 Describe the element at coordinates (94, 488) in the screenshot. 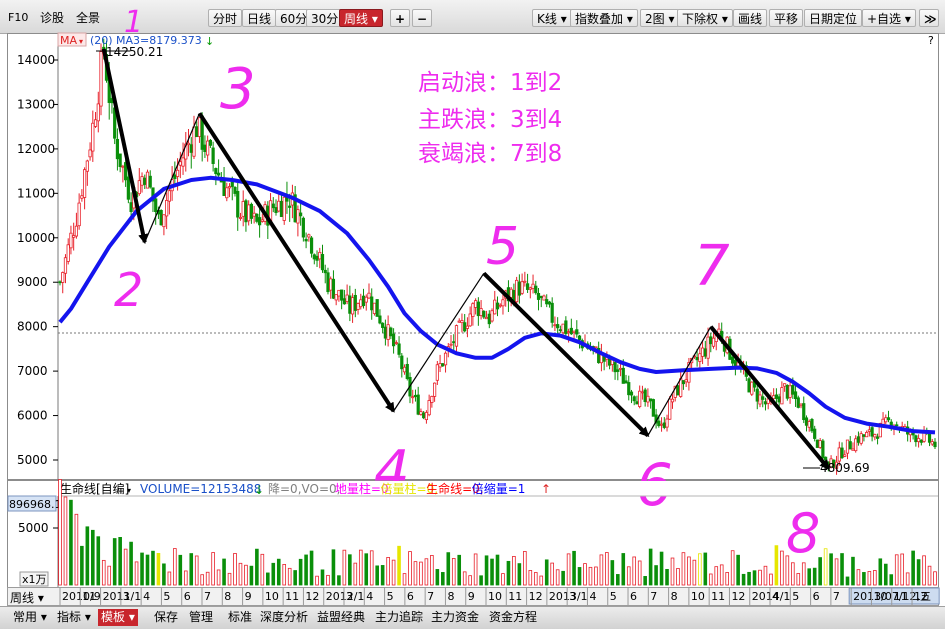

I see `indicator-name: 生命线[自编]` at that location.